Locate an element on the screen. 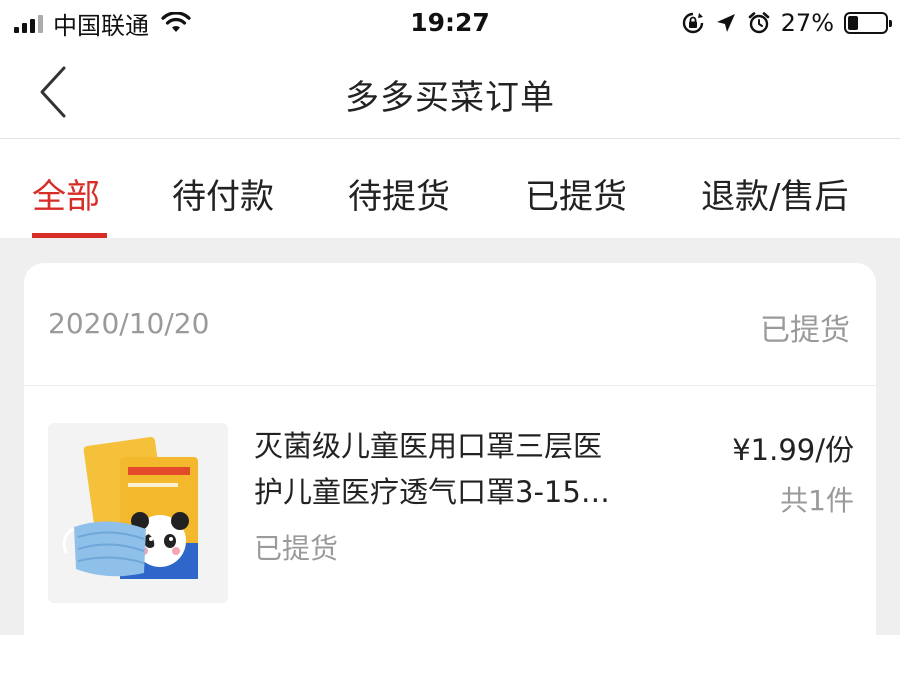 This screenshot has height=683, width=900. tab-refund-aftersale: 退款/售后 is located at coordinates (774, 193).